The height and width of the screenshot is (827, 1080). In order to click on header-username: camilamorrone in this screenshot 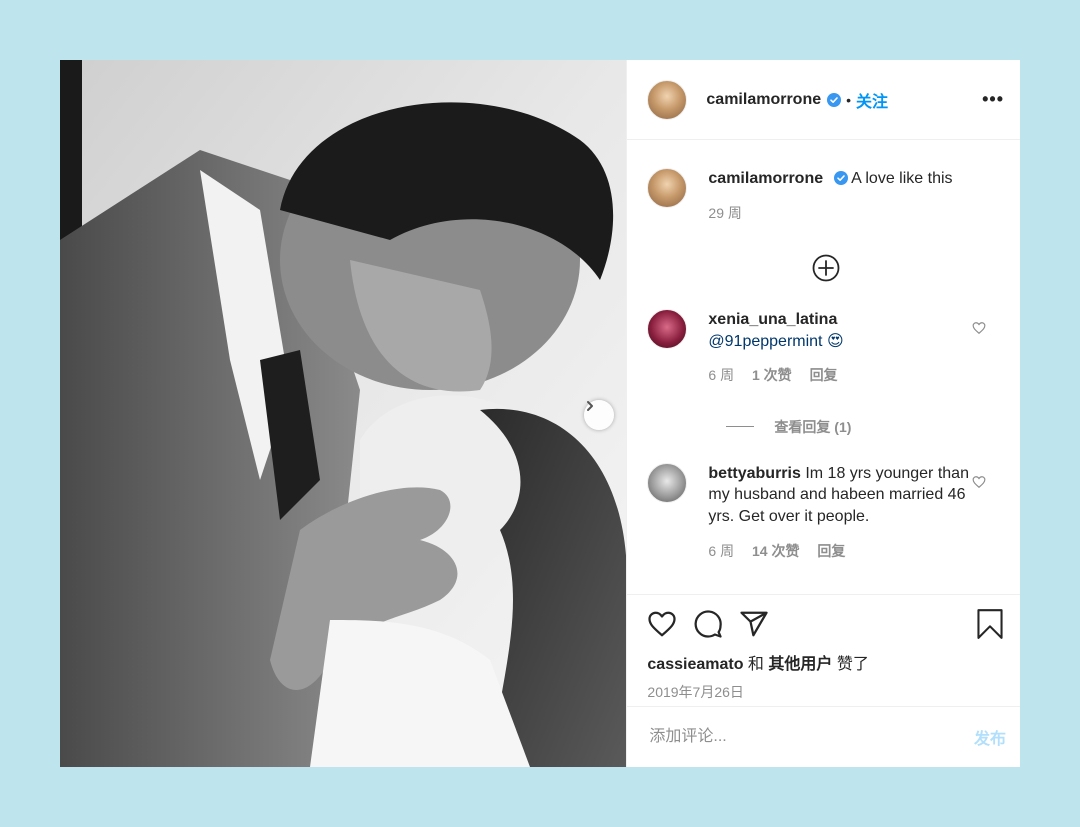, I will do `click(763, 100)`.